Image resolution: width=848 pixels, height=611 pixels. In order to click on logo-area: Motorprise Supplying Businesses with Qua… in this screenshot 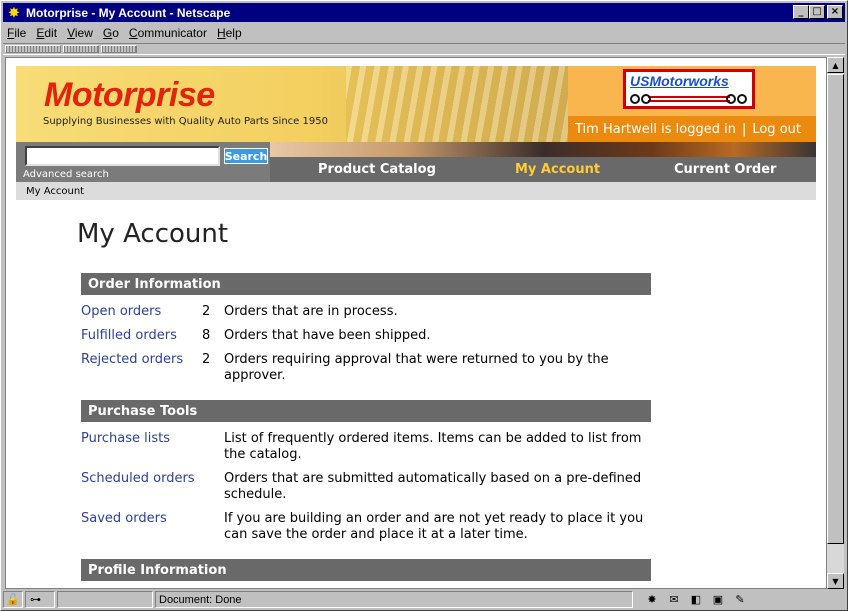, I will do `click(292, 104)`.